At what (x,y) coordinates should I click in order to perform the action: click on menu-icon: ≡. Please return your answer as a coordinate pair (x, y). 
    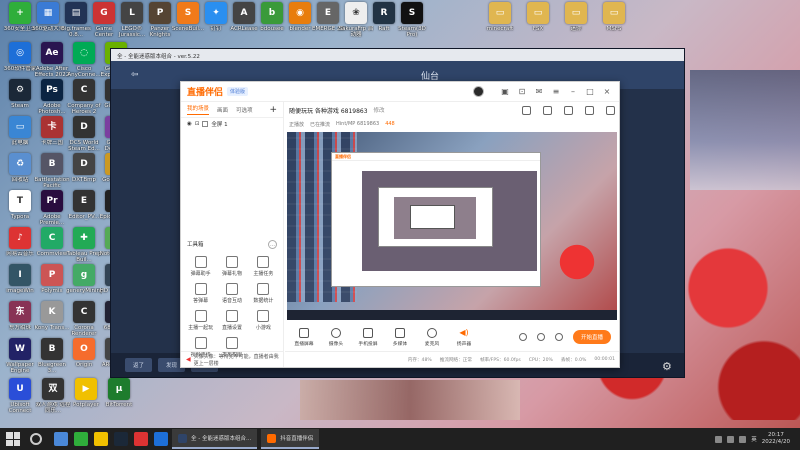
    Looking at the image, I should click on (556, 92).